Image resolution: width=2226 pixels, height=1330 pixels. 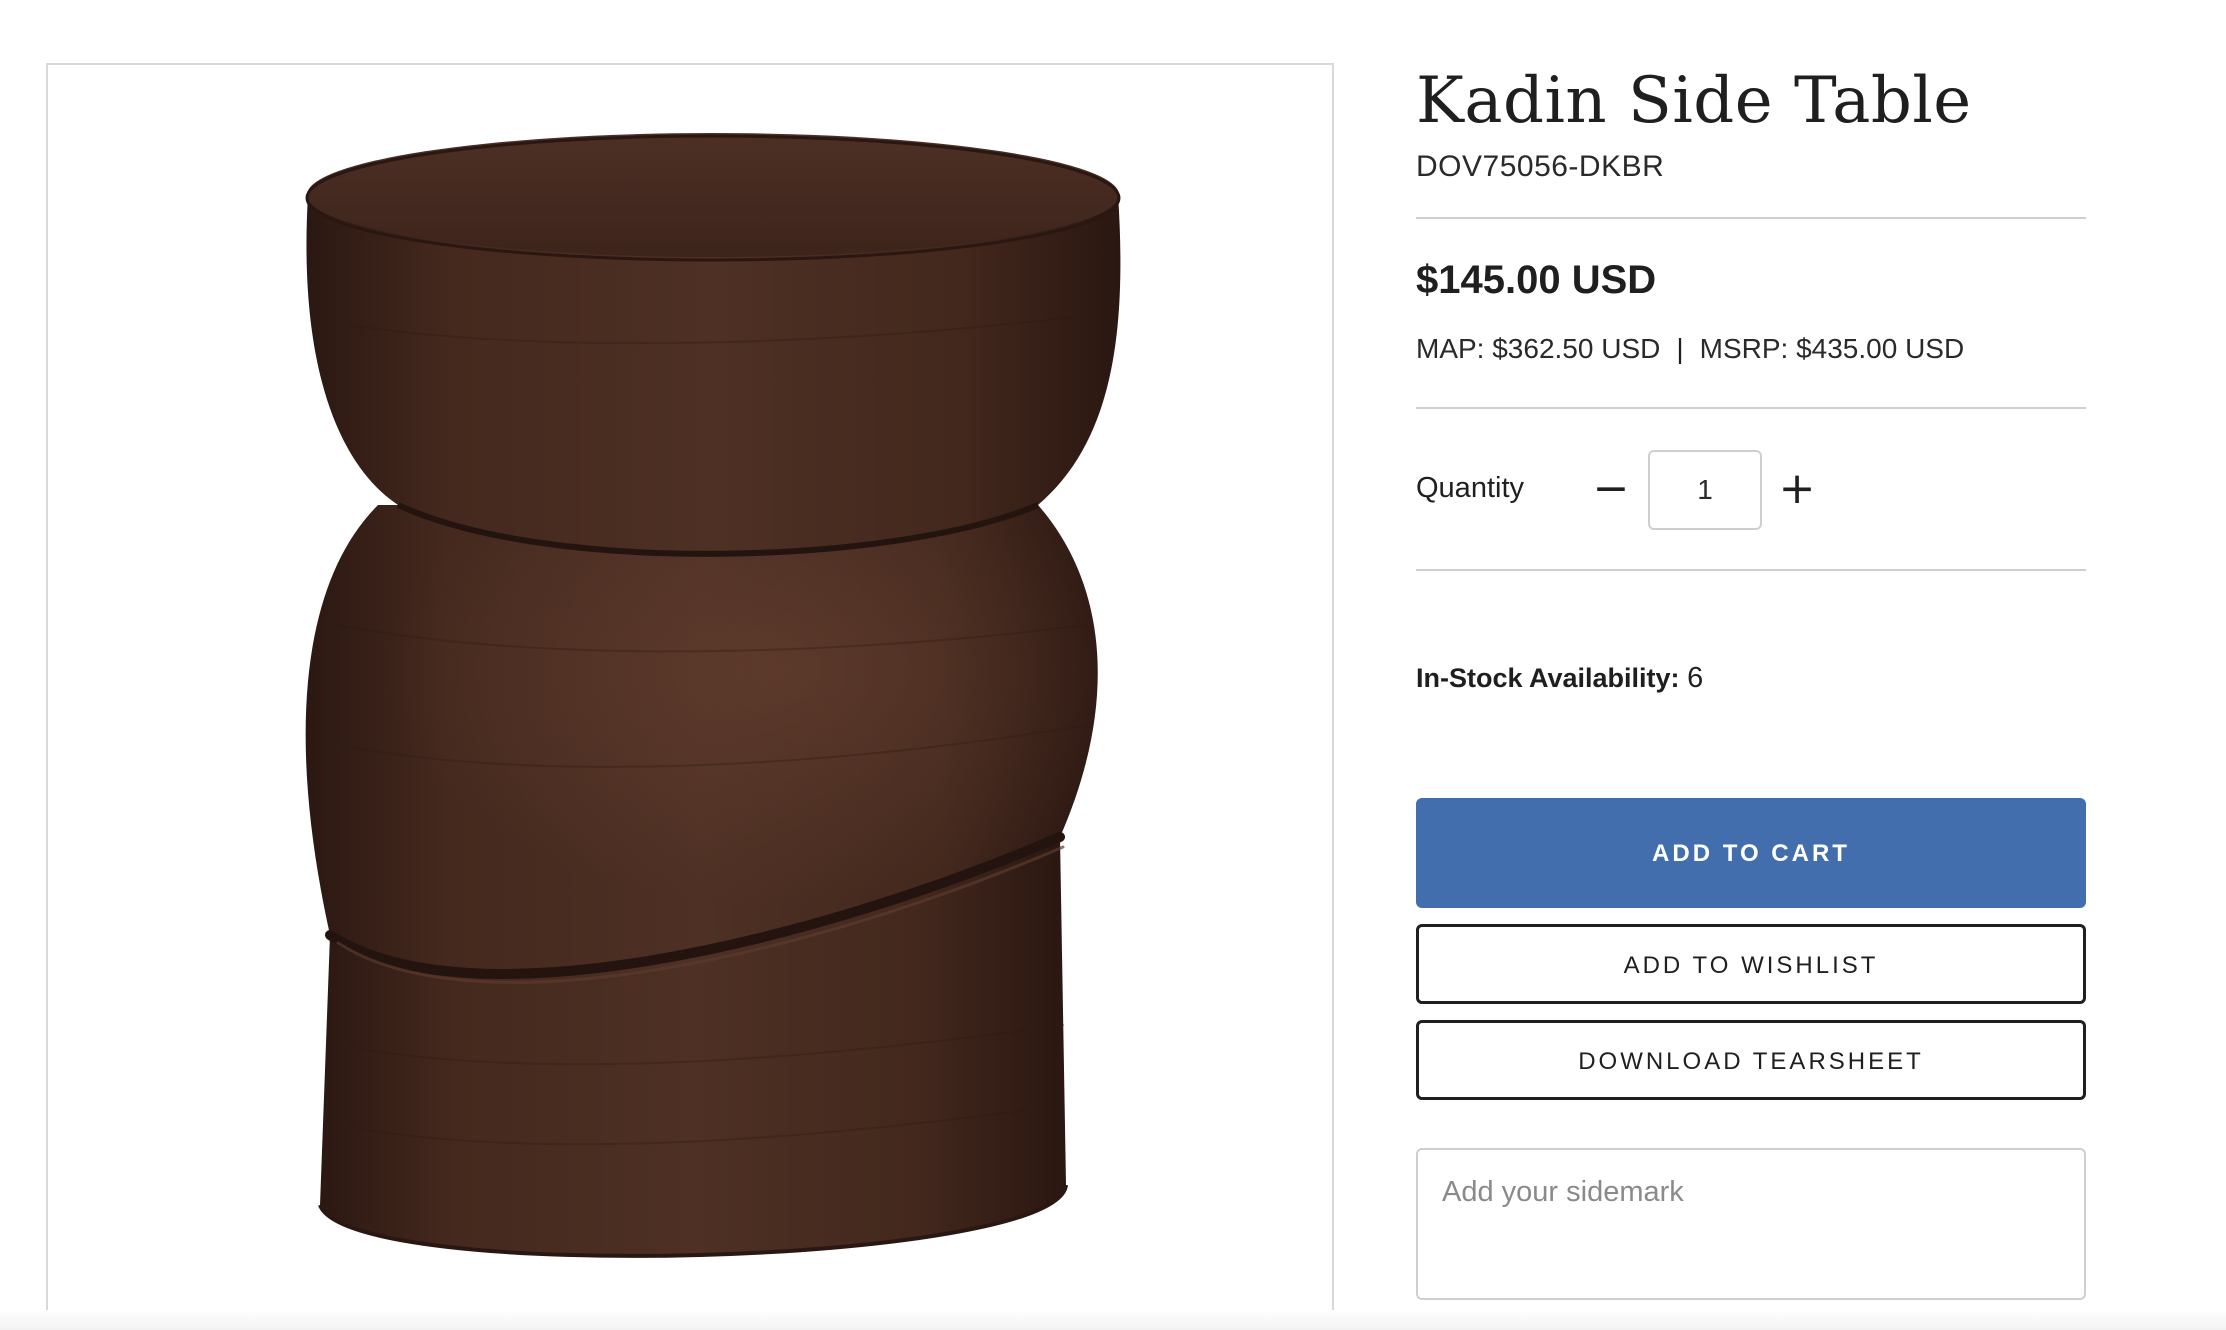 What do you see at coordinates (1548, 678) in the screenshot?
I see `stock-label: In-Stock Availability:` at bounding box center [1548, 678].